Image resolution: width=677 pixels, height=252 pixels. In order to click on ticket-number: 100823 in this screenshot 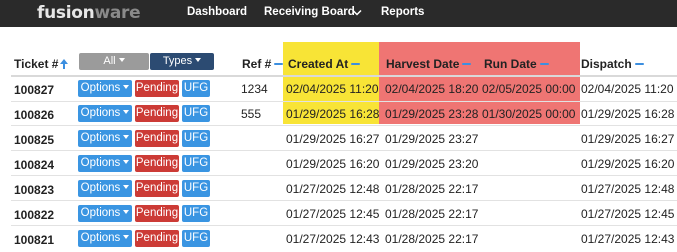, I will do `click(34, 190)`.